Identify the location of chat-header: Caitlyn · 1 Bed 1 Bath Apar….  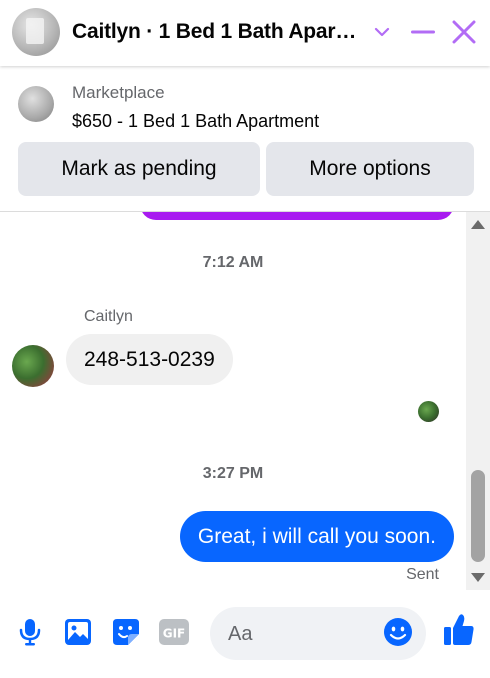
(245, 33).